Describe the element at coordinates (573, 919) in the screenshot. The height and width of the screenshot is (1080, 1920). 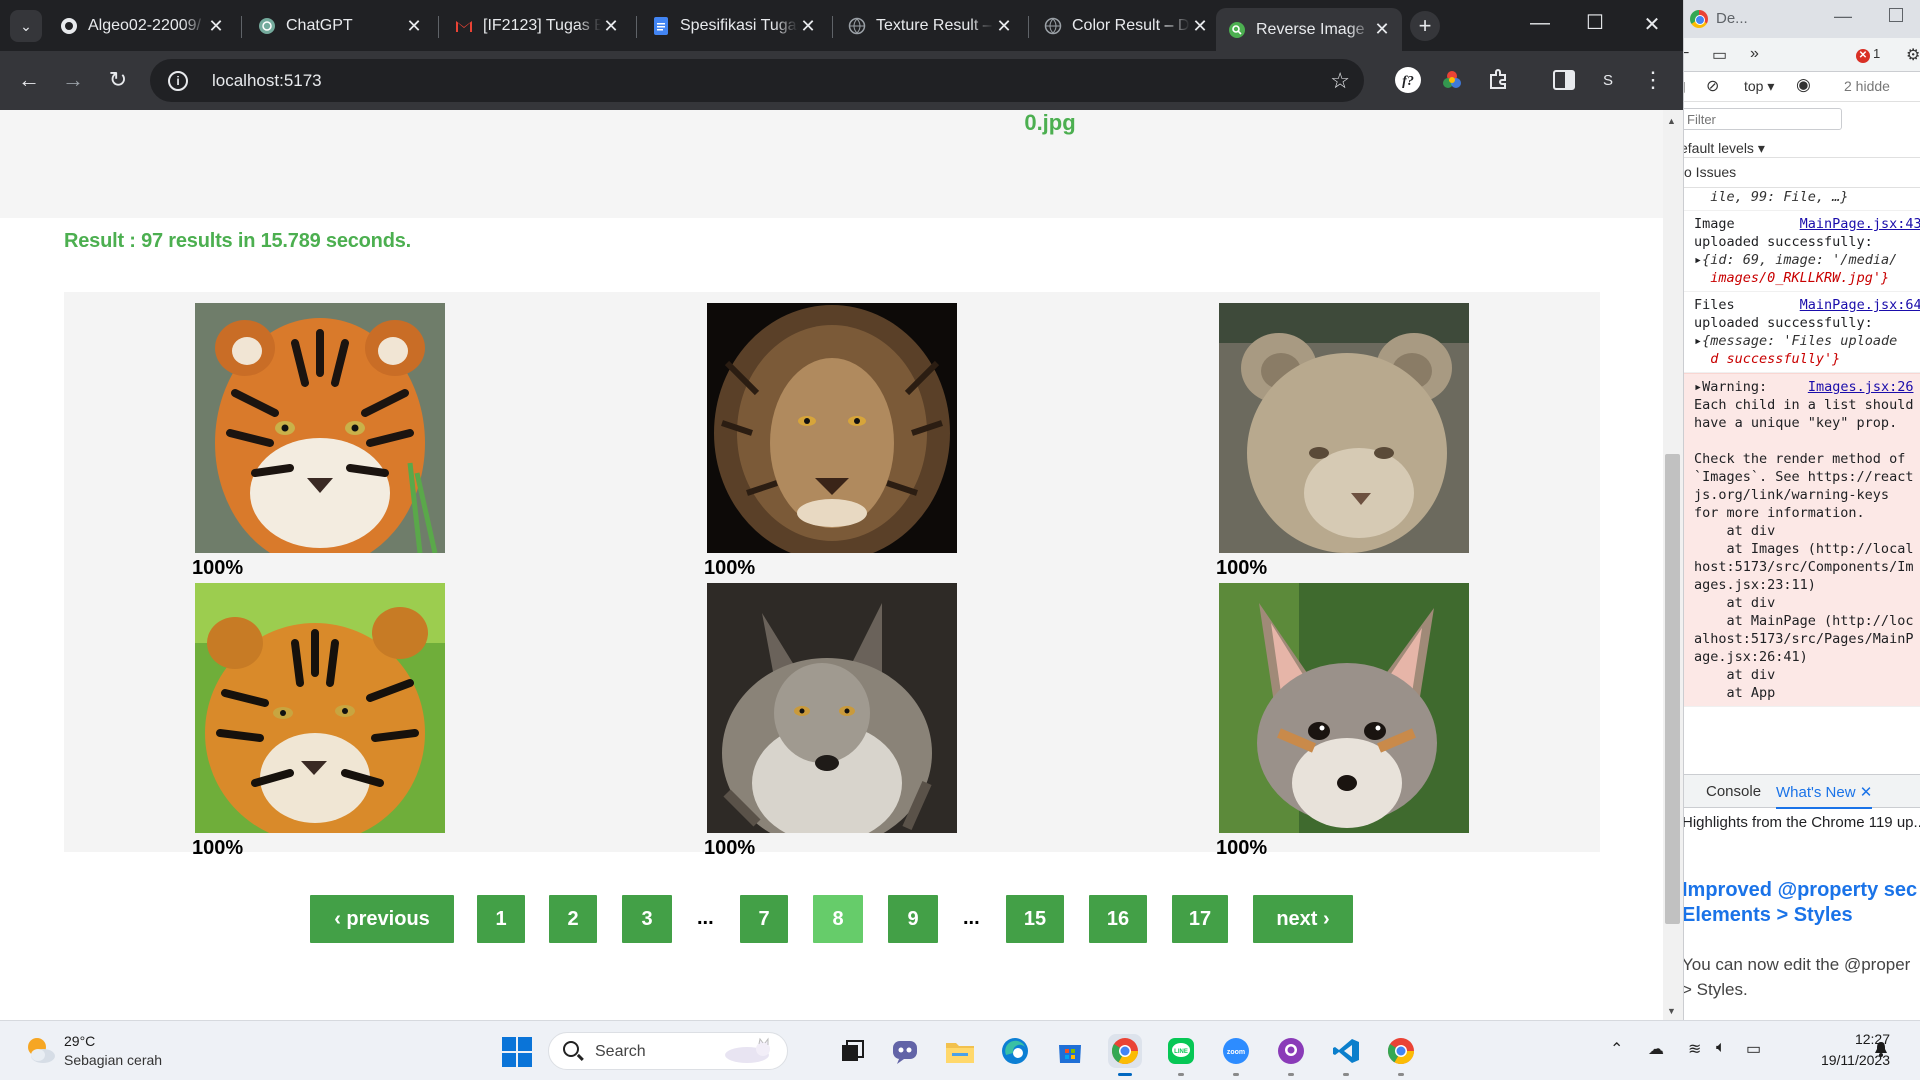
I see `page-button-2: 2` at that location.